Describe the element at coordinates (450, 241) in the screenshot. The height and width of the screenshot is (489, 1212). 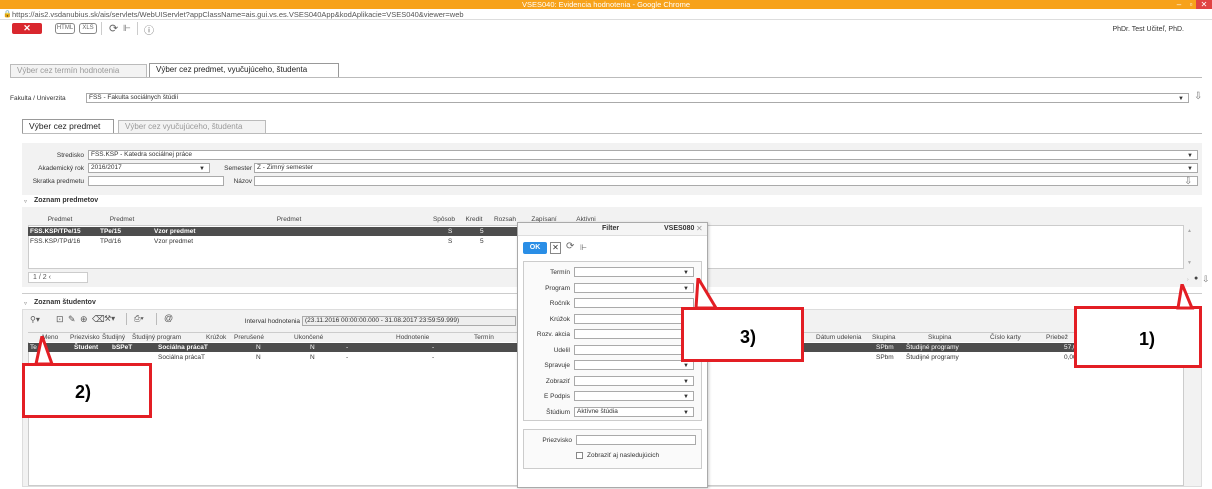
I see `cell: S` at that location.